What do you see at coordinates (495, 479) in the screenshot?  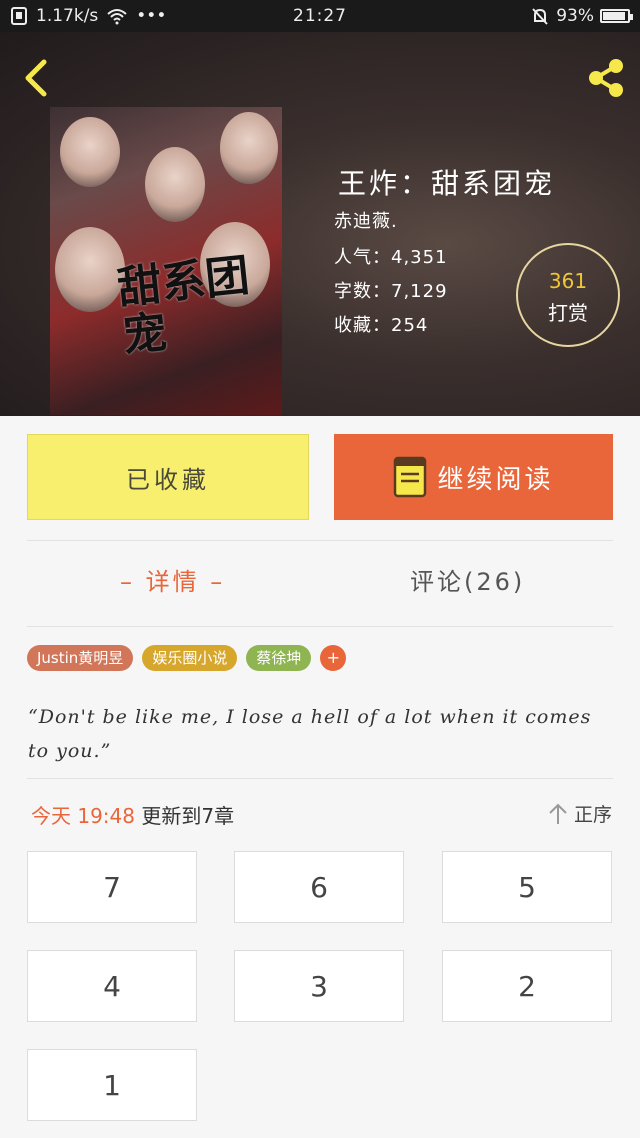 I see `continue-reading-label: 继续阅读` at bounding box center [495, 479].